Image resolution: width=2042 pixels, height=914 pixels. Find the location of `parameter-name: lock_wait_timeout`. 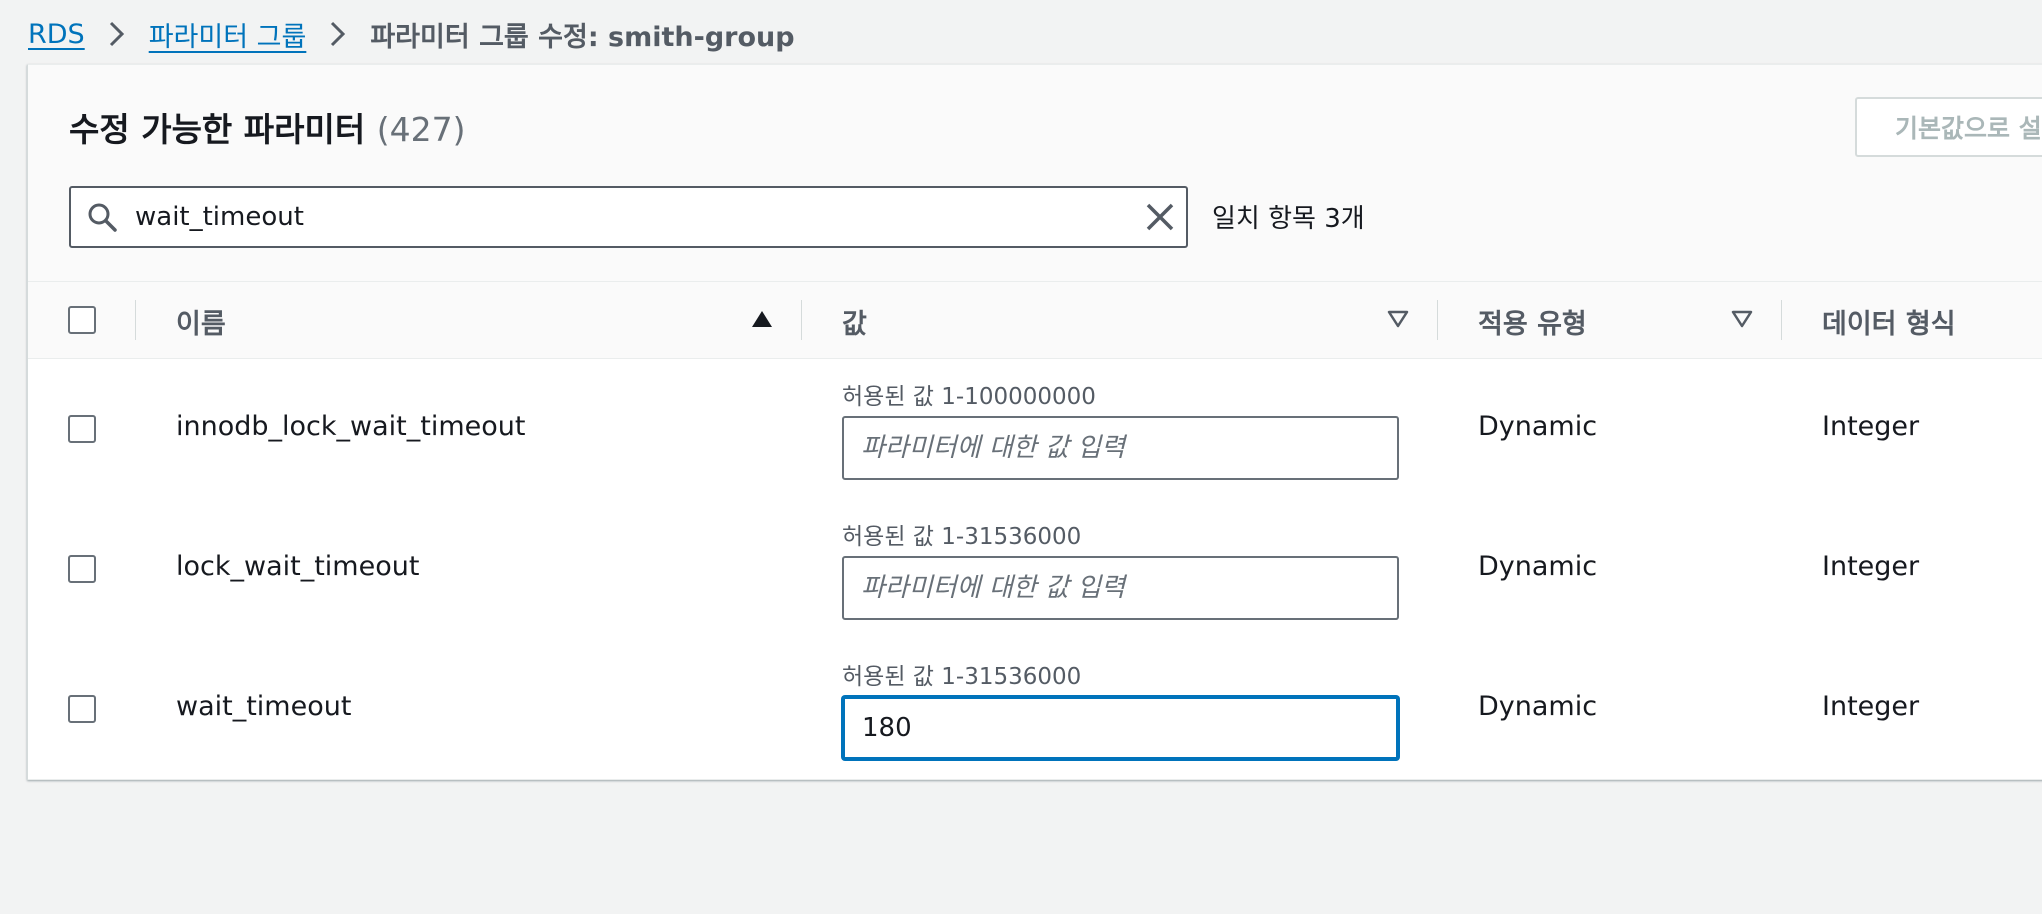

parameter-name: lock_wait_timeout is located at coordinates (298, 566).